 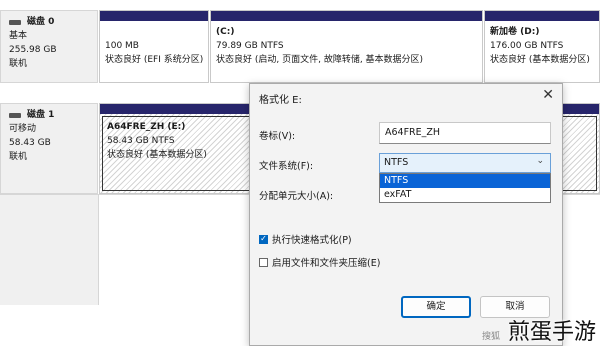 I want to click on disk-0-size: 255.98 GB, so click(x=33, y=50).